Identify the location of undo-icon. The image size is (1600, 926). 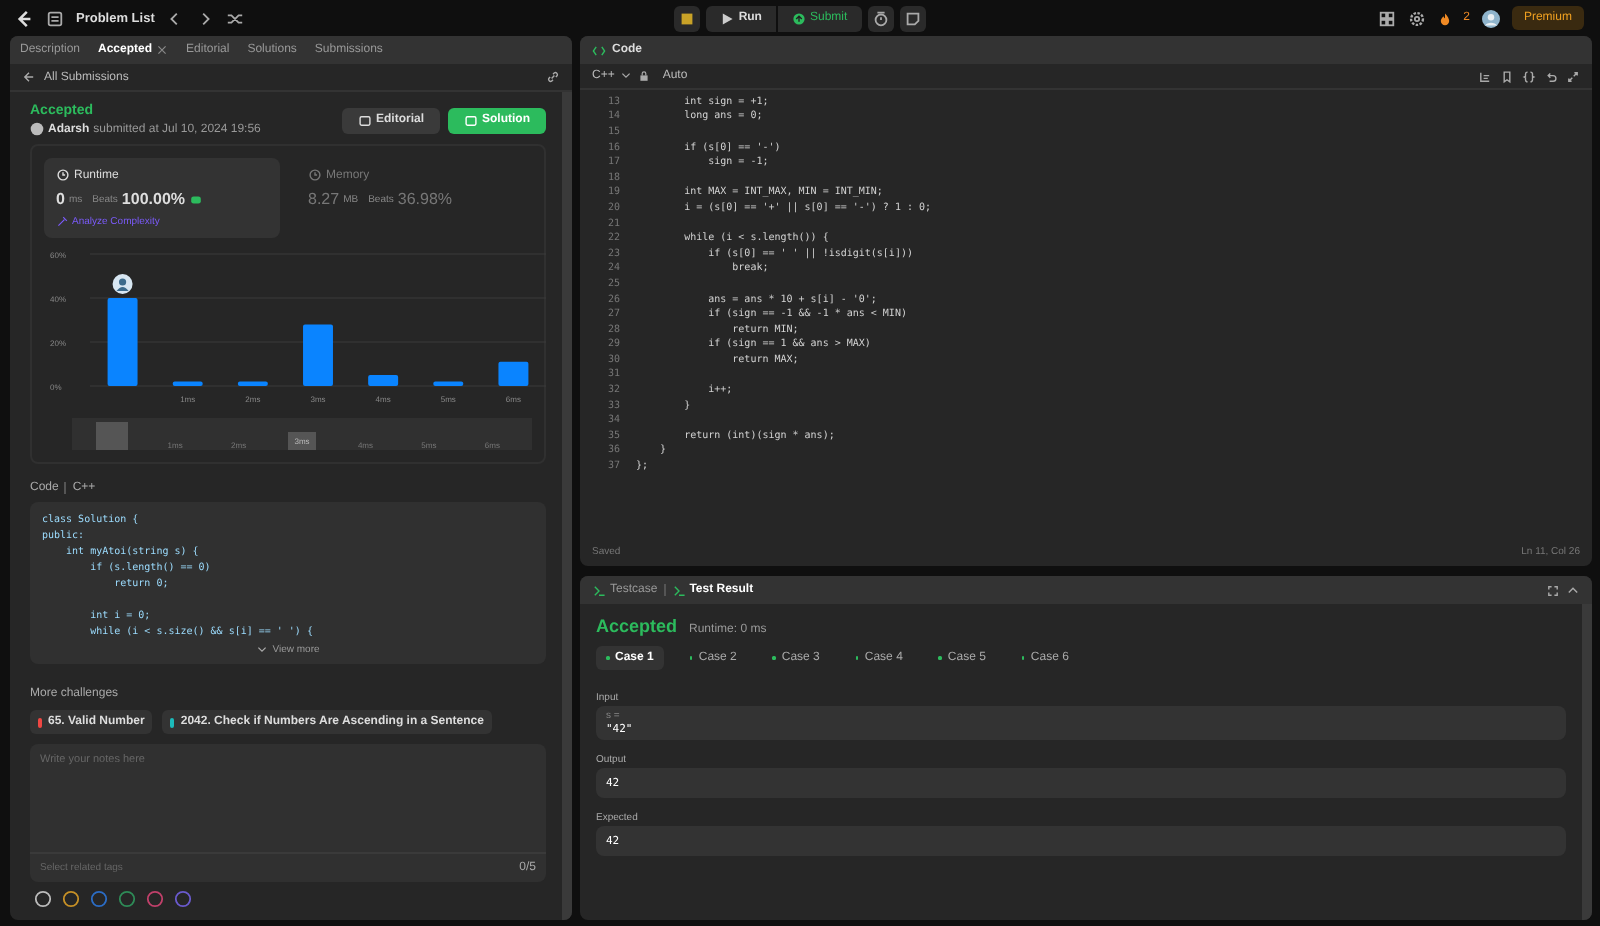
(1551, 76).